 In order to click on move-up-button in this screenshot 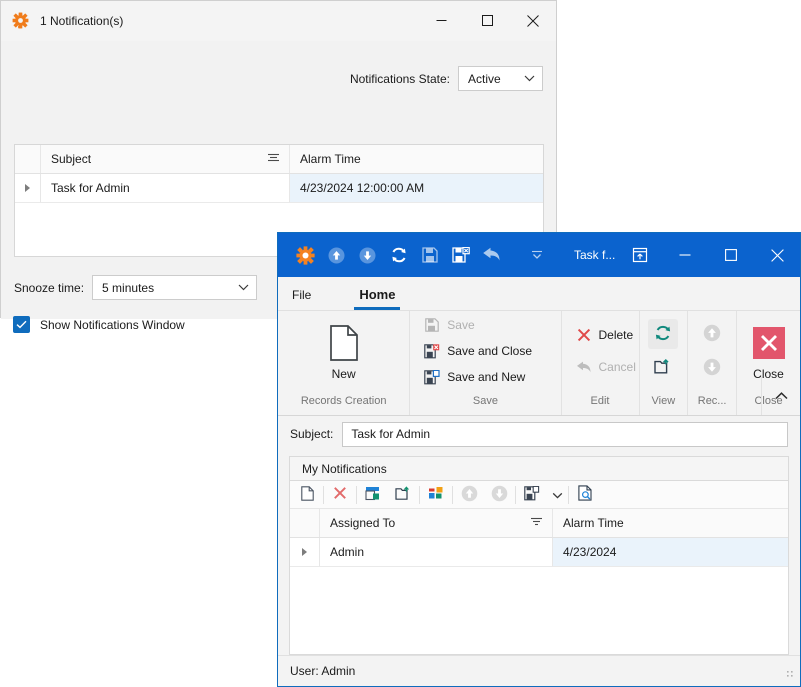, I will do `click(712, 334)`.